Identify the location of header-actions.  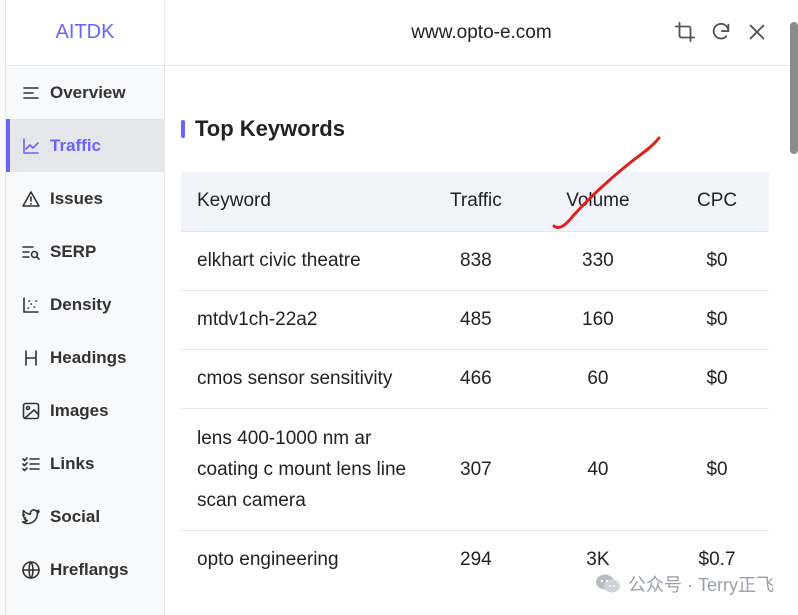
(721, 32).